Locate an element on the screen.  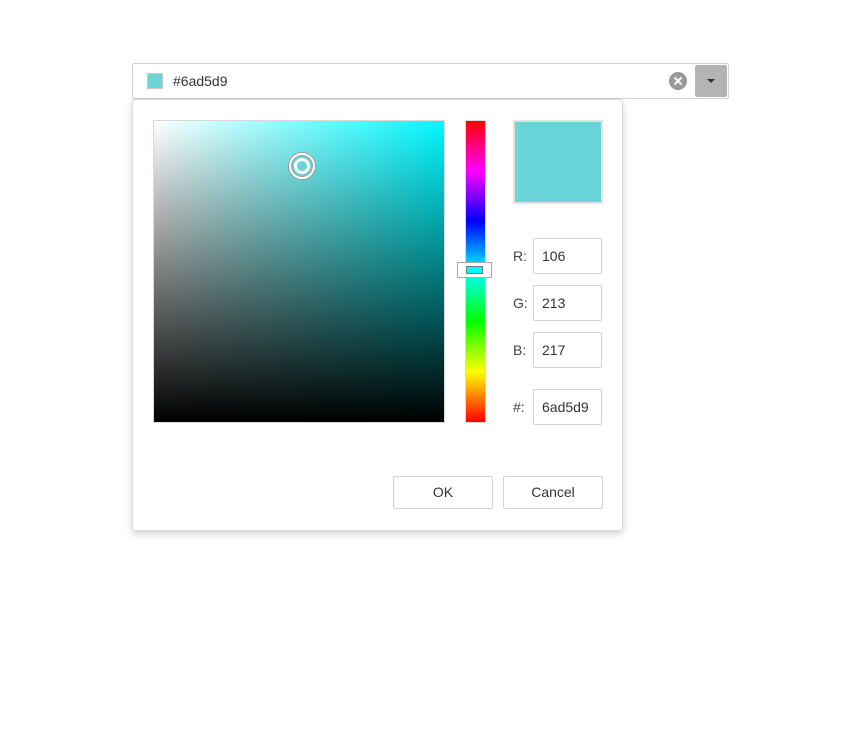
hue-slider is located at coordinates (474, 271).